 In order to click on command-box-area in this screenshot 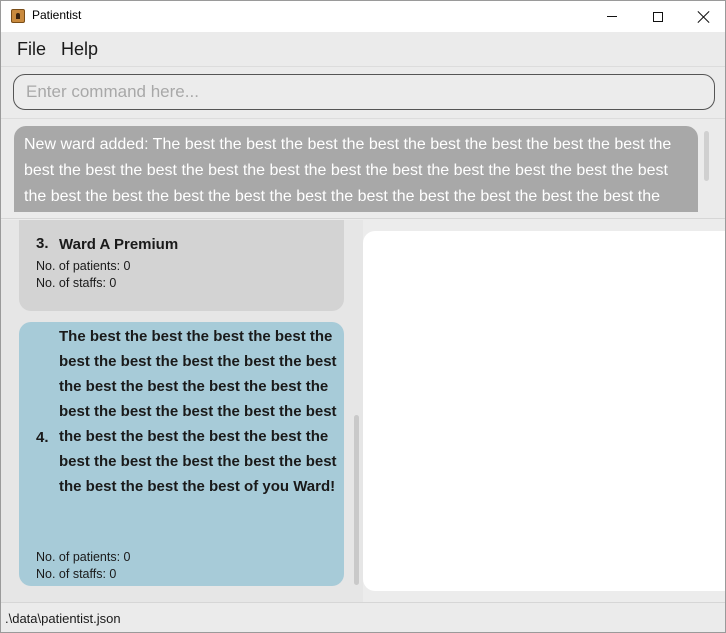, I will do `click(363, 93)`.